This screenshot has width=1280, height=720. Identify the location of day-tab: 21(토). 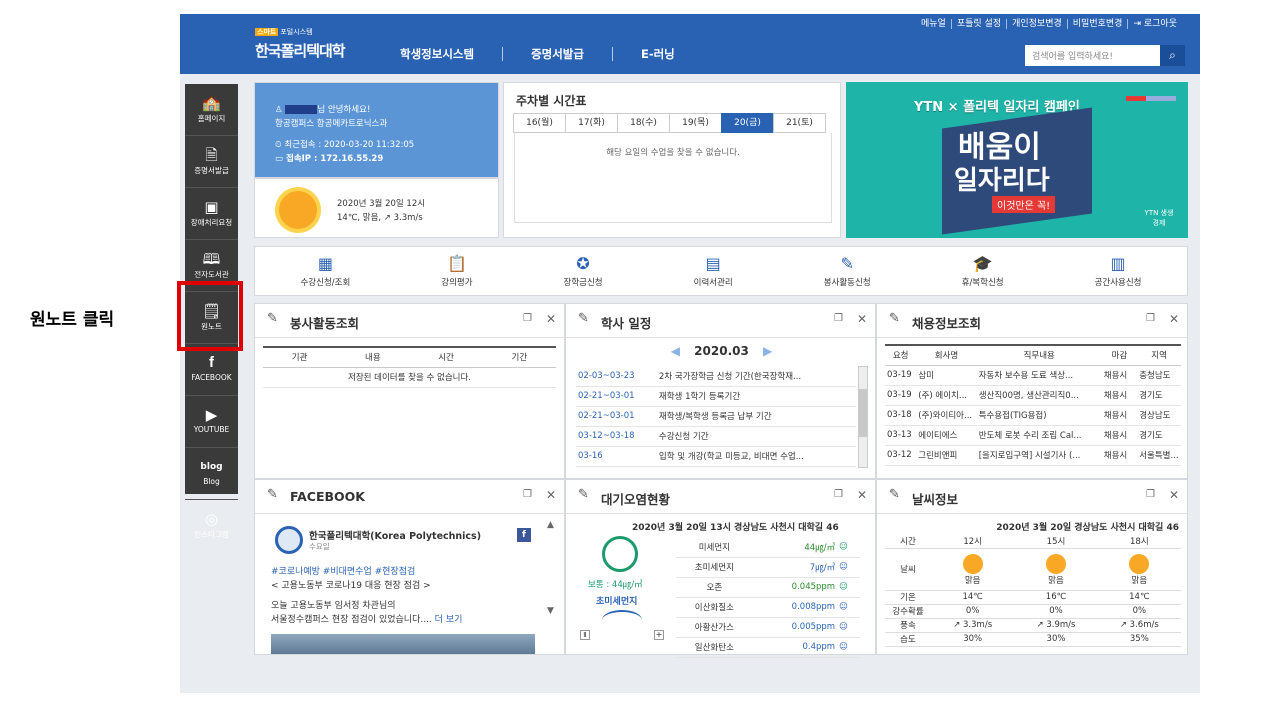
(799, 123).